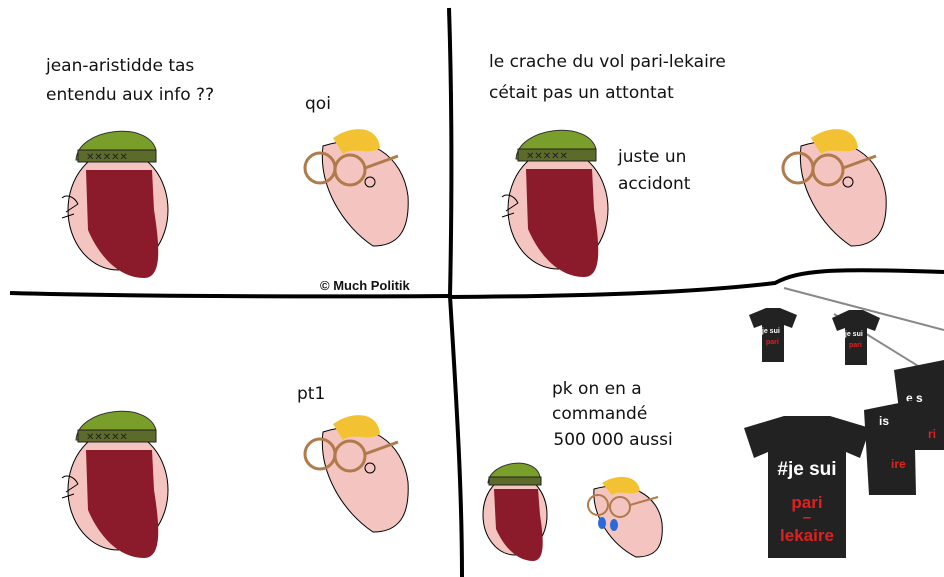  Describe the element at coordinates (890, 447) in the screenshot. I see `tshirt-mid: is ire` at that location.